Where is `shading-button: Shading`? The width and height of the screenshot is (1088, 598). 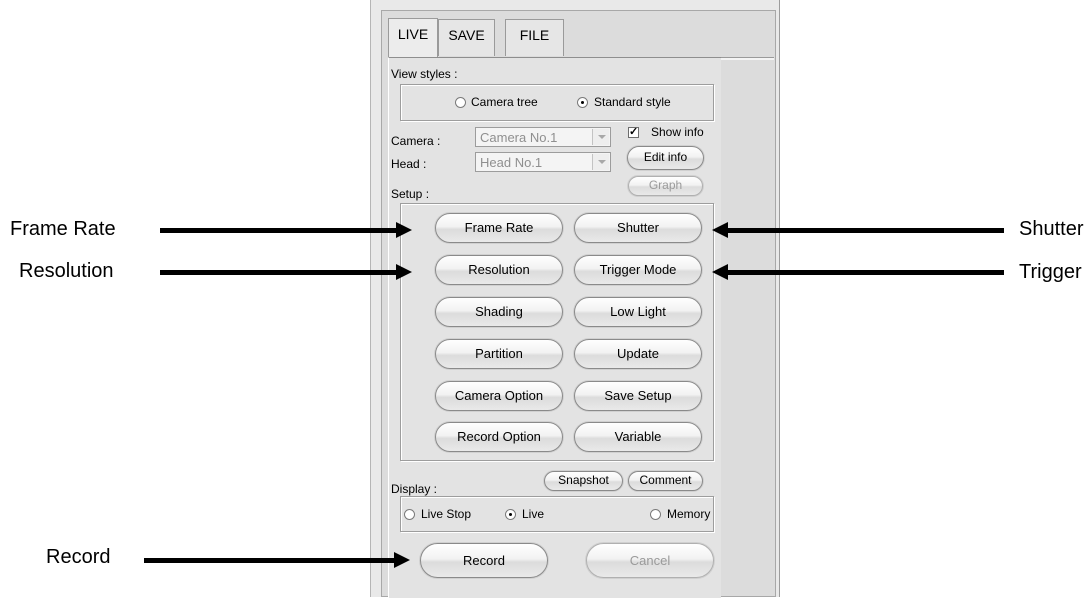
shading-button: Shading is located at coordinates (499, 312).